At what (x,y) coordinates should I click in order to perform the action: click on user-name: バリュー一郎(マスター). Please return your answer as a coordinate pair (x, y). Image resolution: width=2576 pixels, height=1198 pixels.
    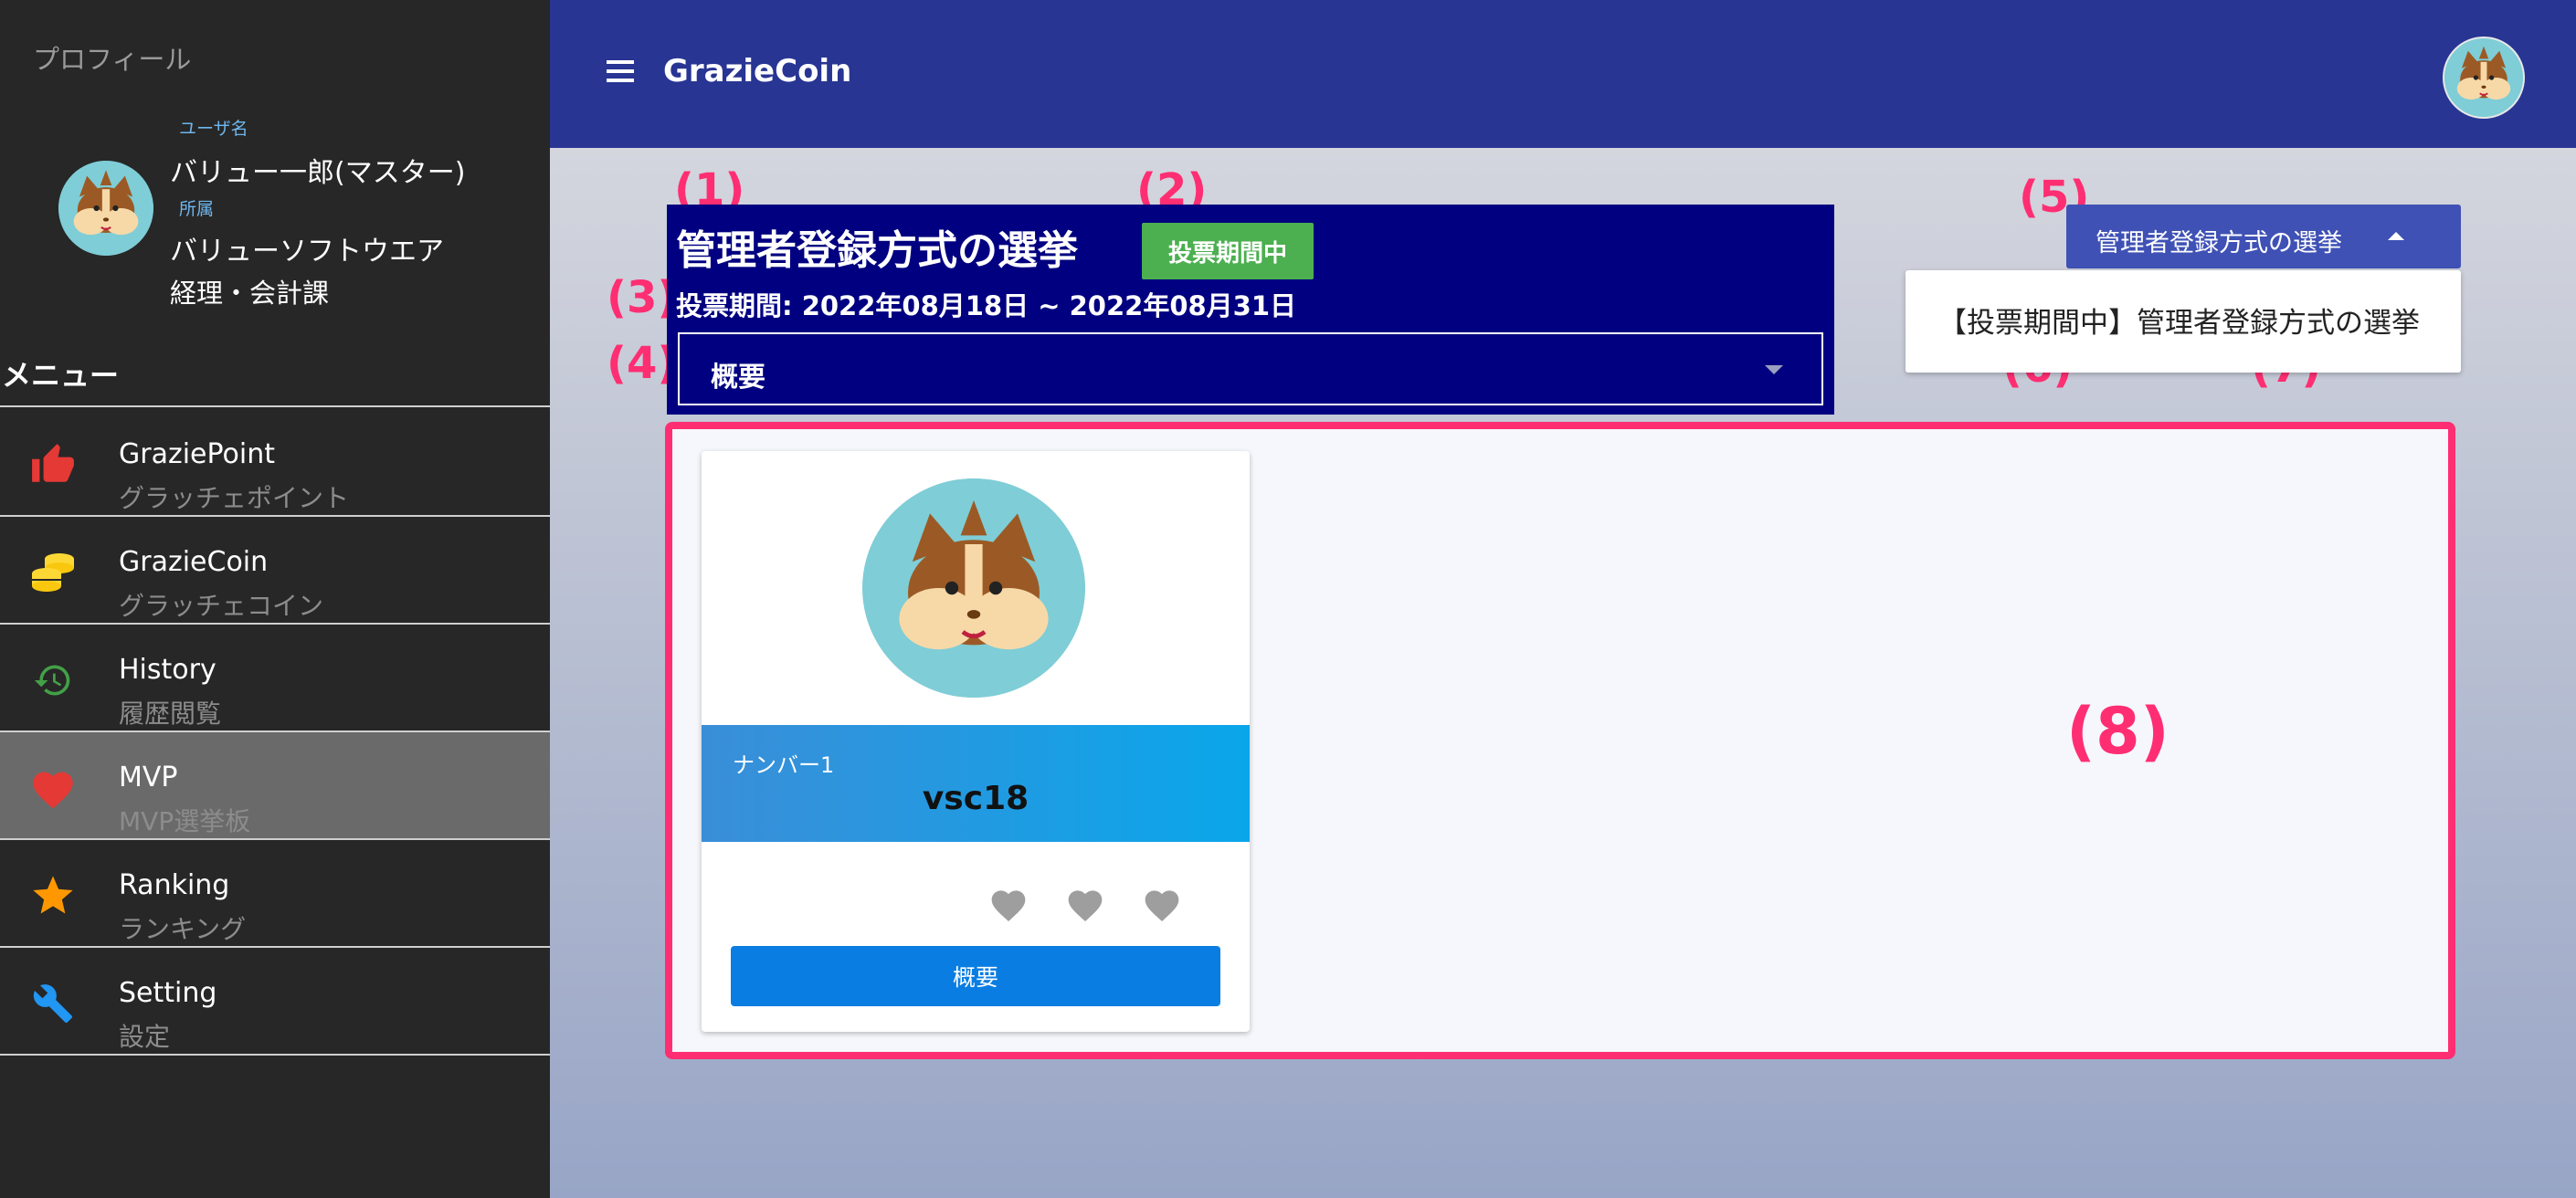
    Looking at the image, I should click on (318, 173).